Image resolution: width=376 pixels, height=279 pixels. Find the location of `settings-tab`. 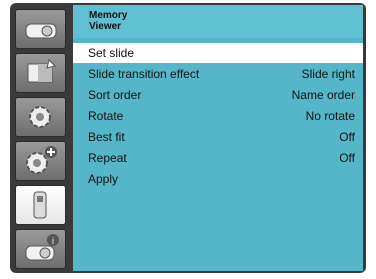

settings-tab is located at coordinates (40, 117).